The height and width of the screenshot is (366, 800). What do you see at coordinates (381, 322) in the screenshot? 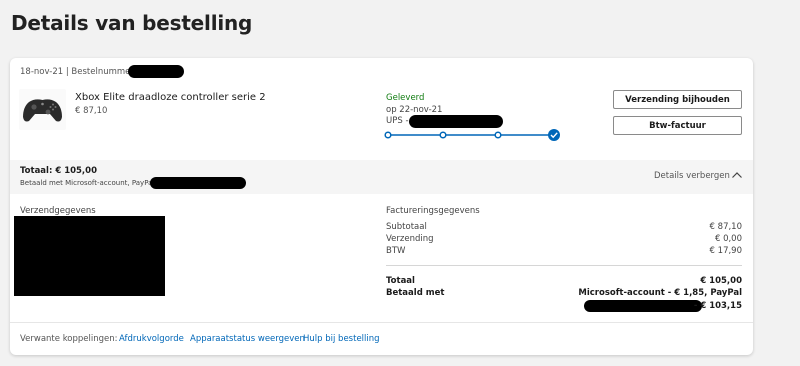
I see `footer-divider` at bounding box center [381, 322].